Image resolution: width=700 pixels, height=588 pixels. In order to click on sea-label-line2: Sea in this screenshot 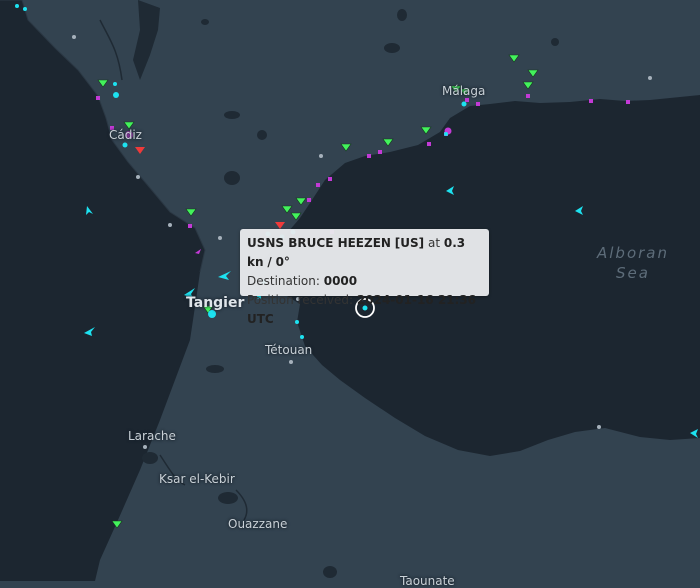, I will do `click(633, 273)`.